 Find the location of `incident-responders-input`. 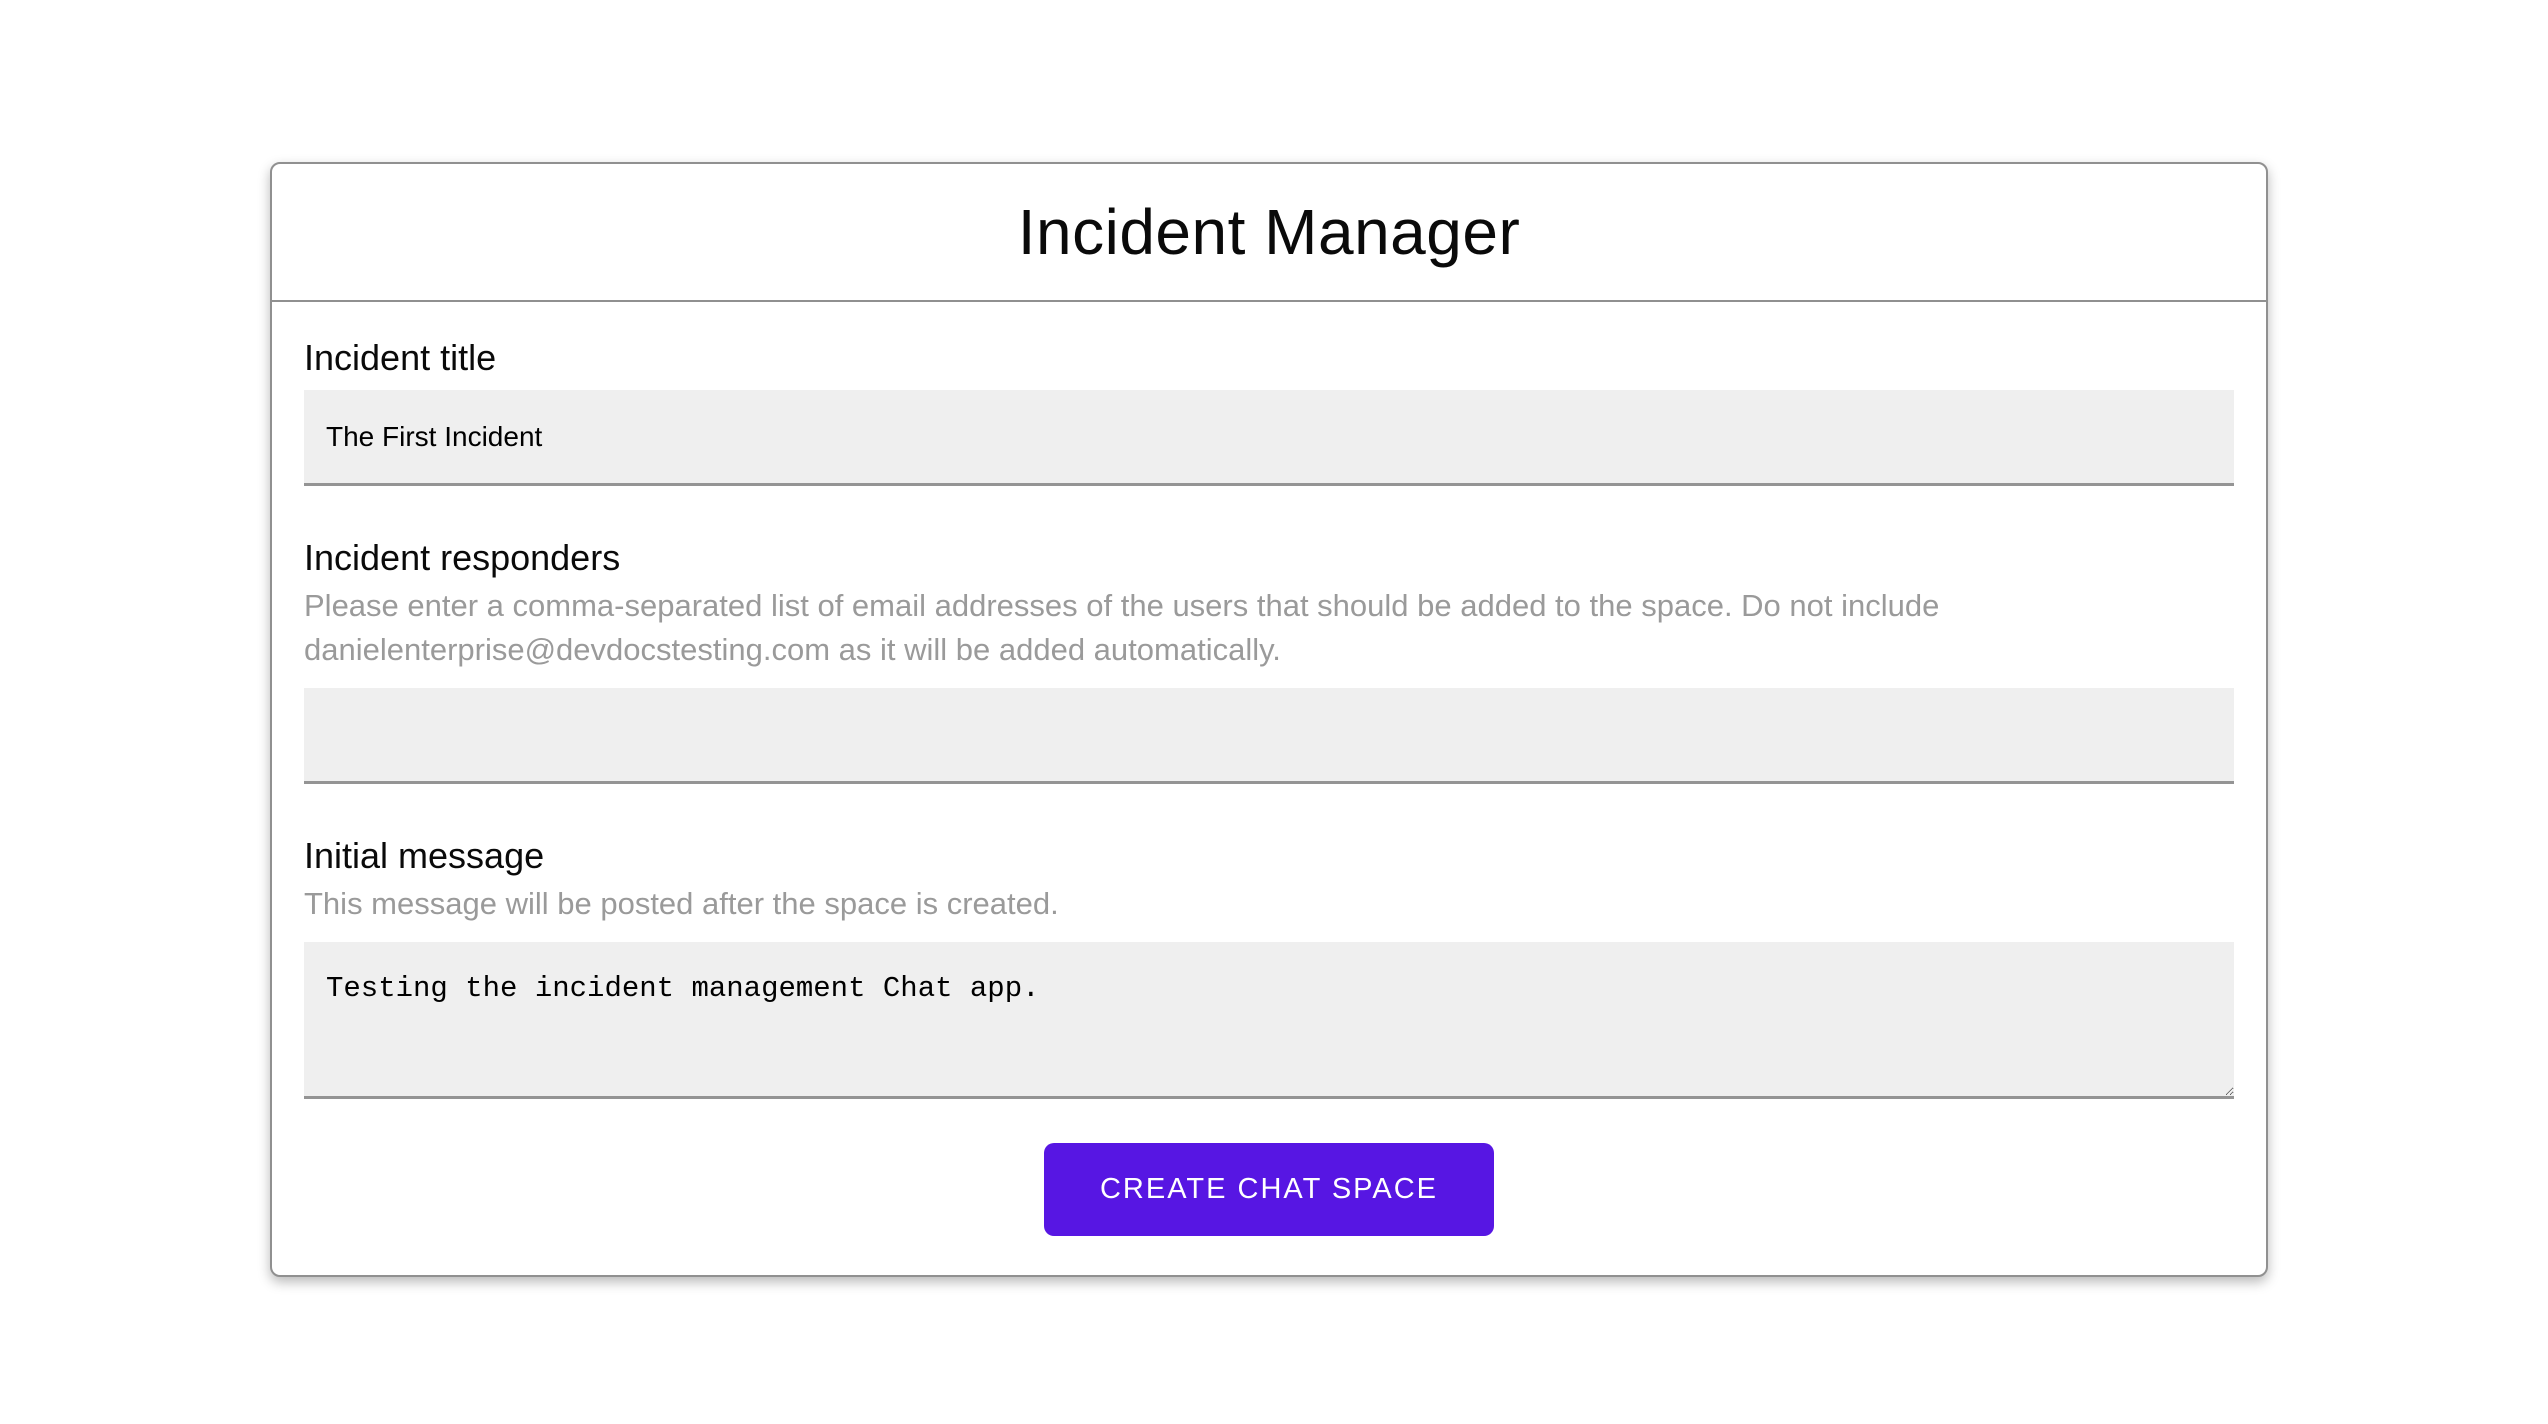

incident-responders-input is located at coordinates (1269, 736).